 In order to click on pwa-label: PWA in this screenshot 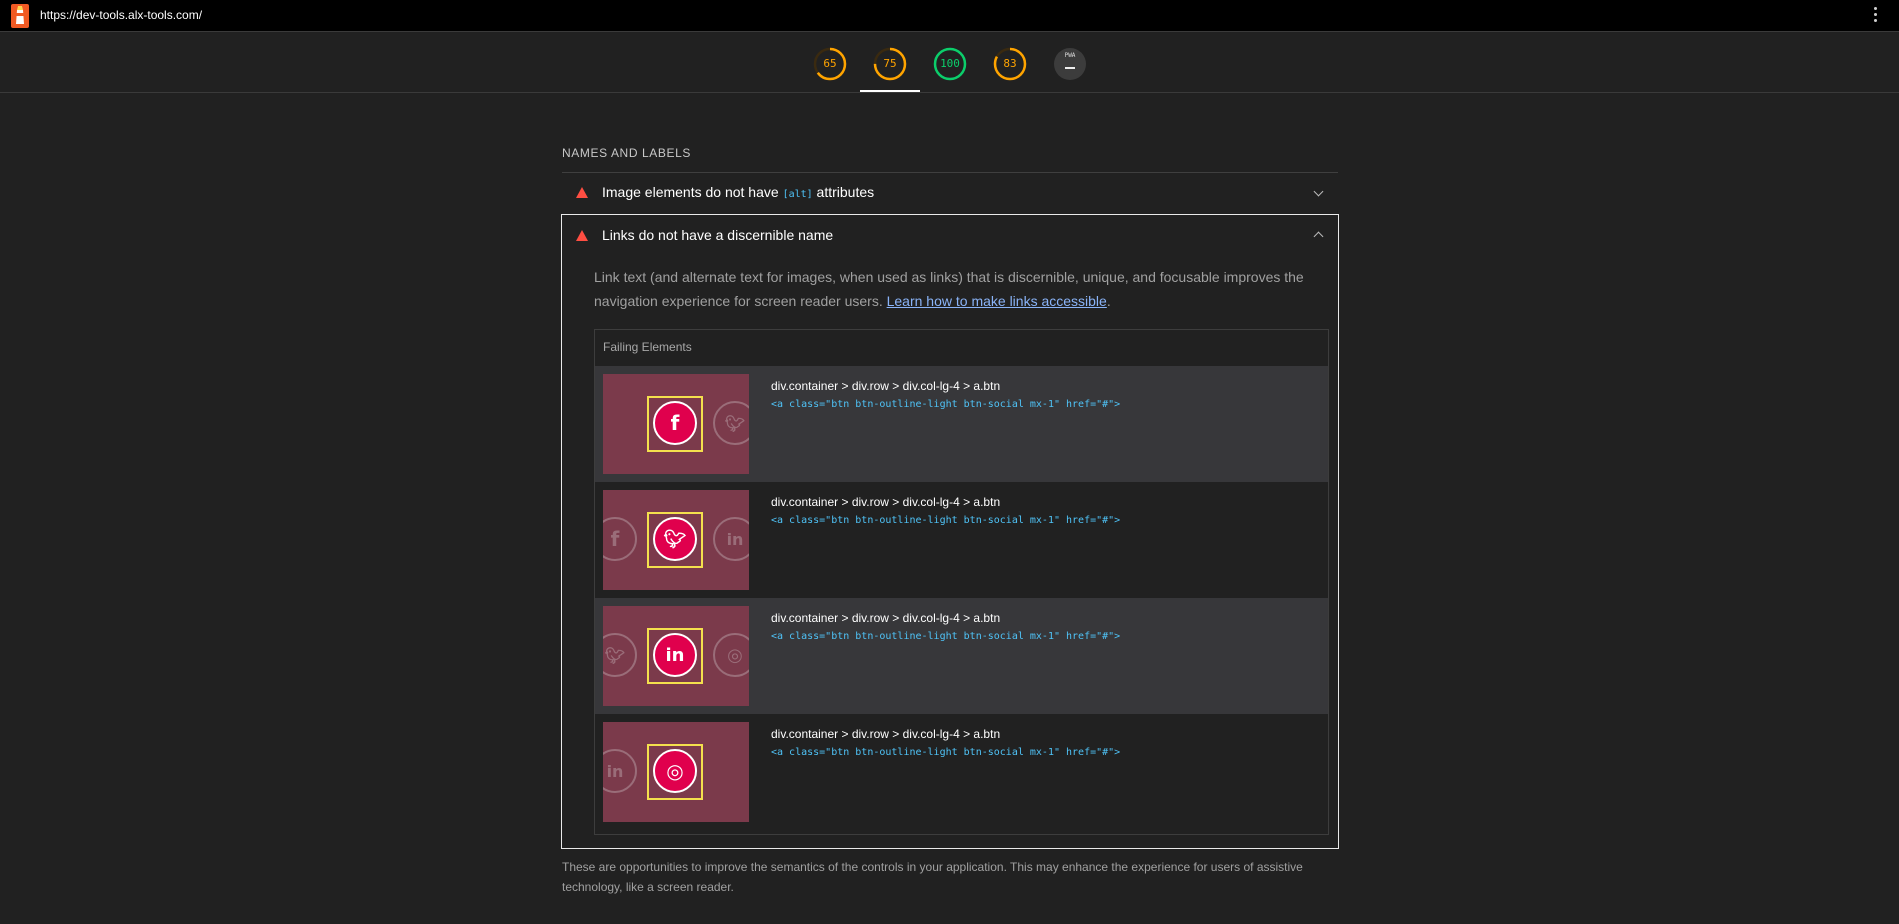, I will do `click(1070, 55)`.